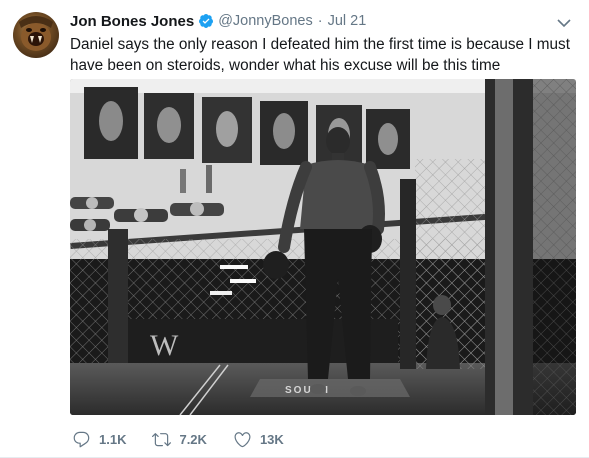 Image resolution: width=589 pixels, height=458 pixels. I want to click on author-handle: @JonnyBones, so click(265, 21).